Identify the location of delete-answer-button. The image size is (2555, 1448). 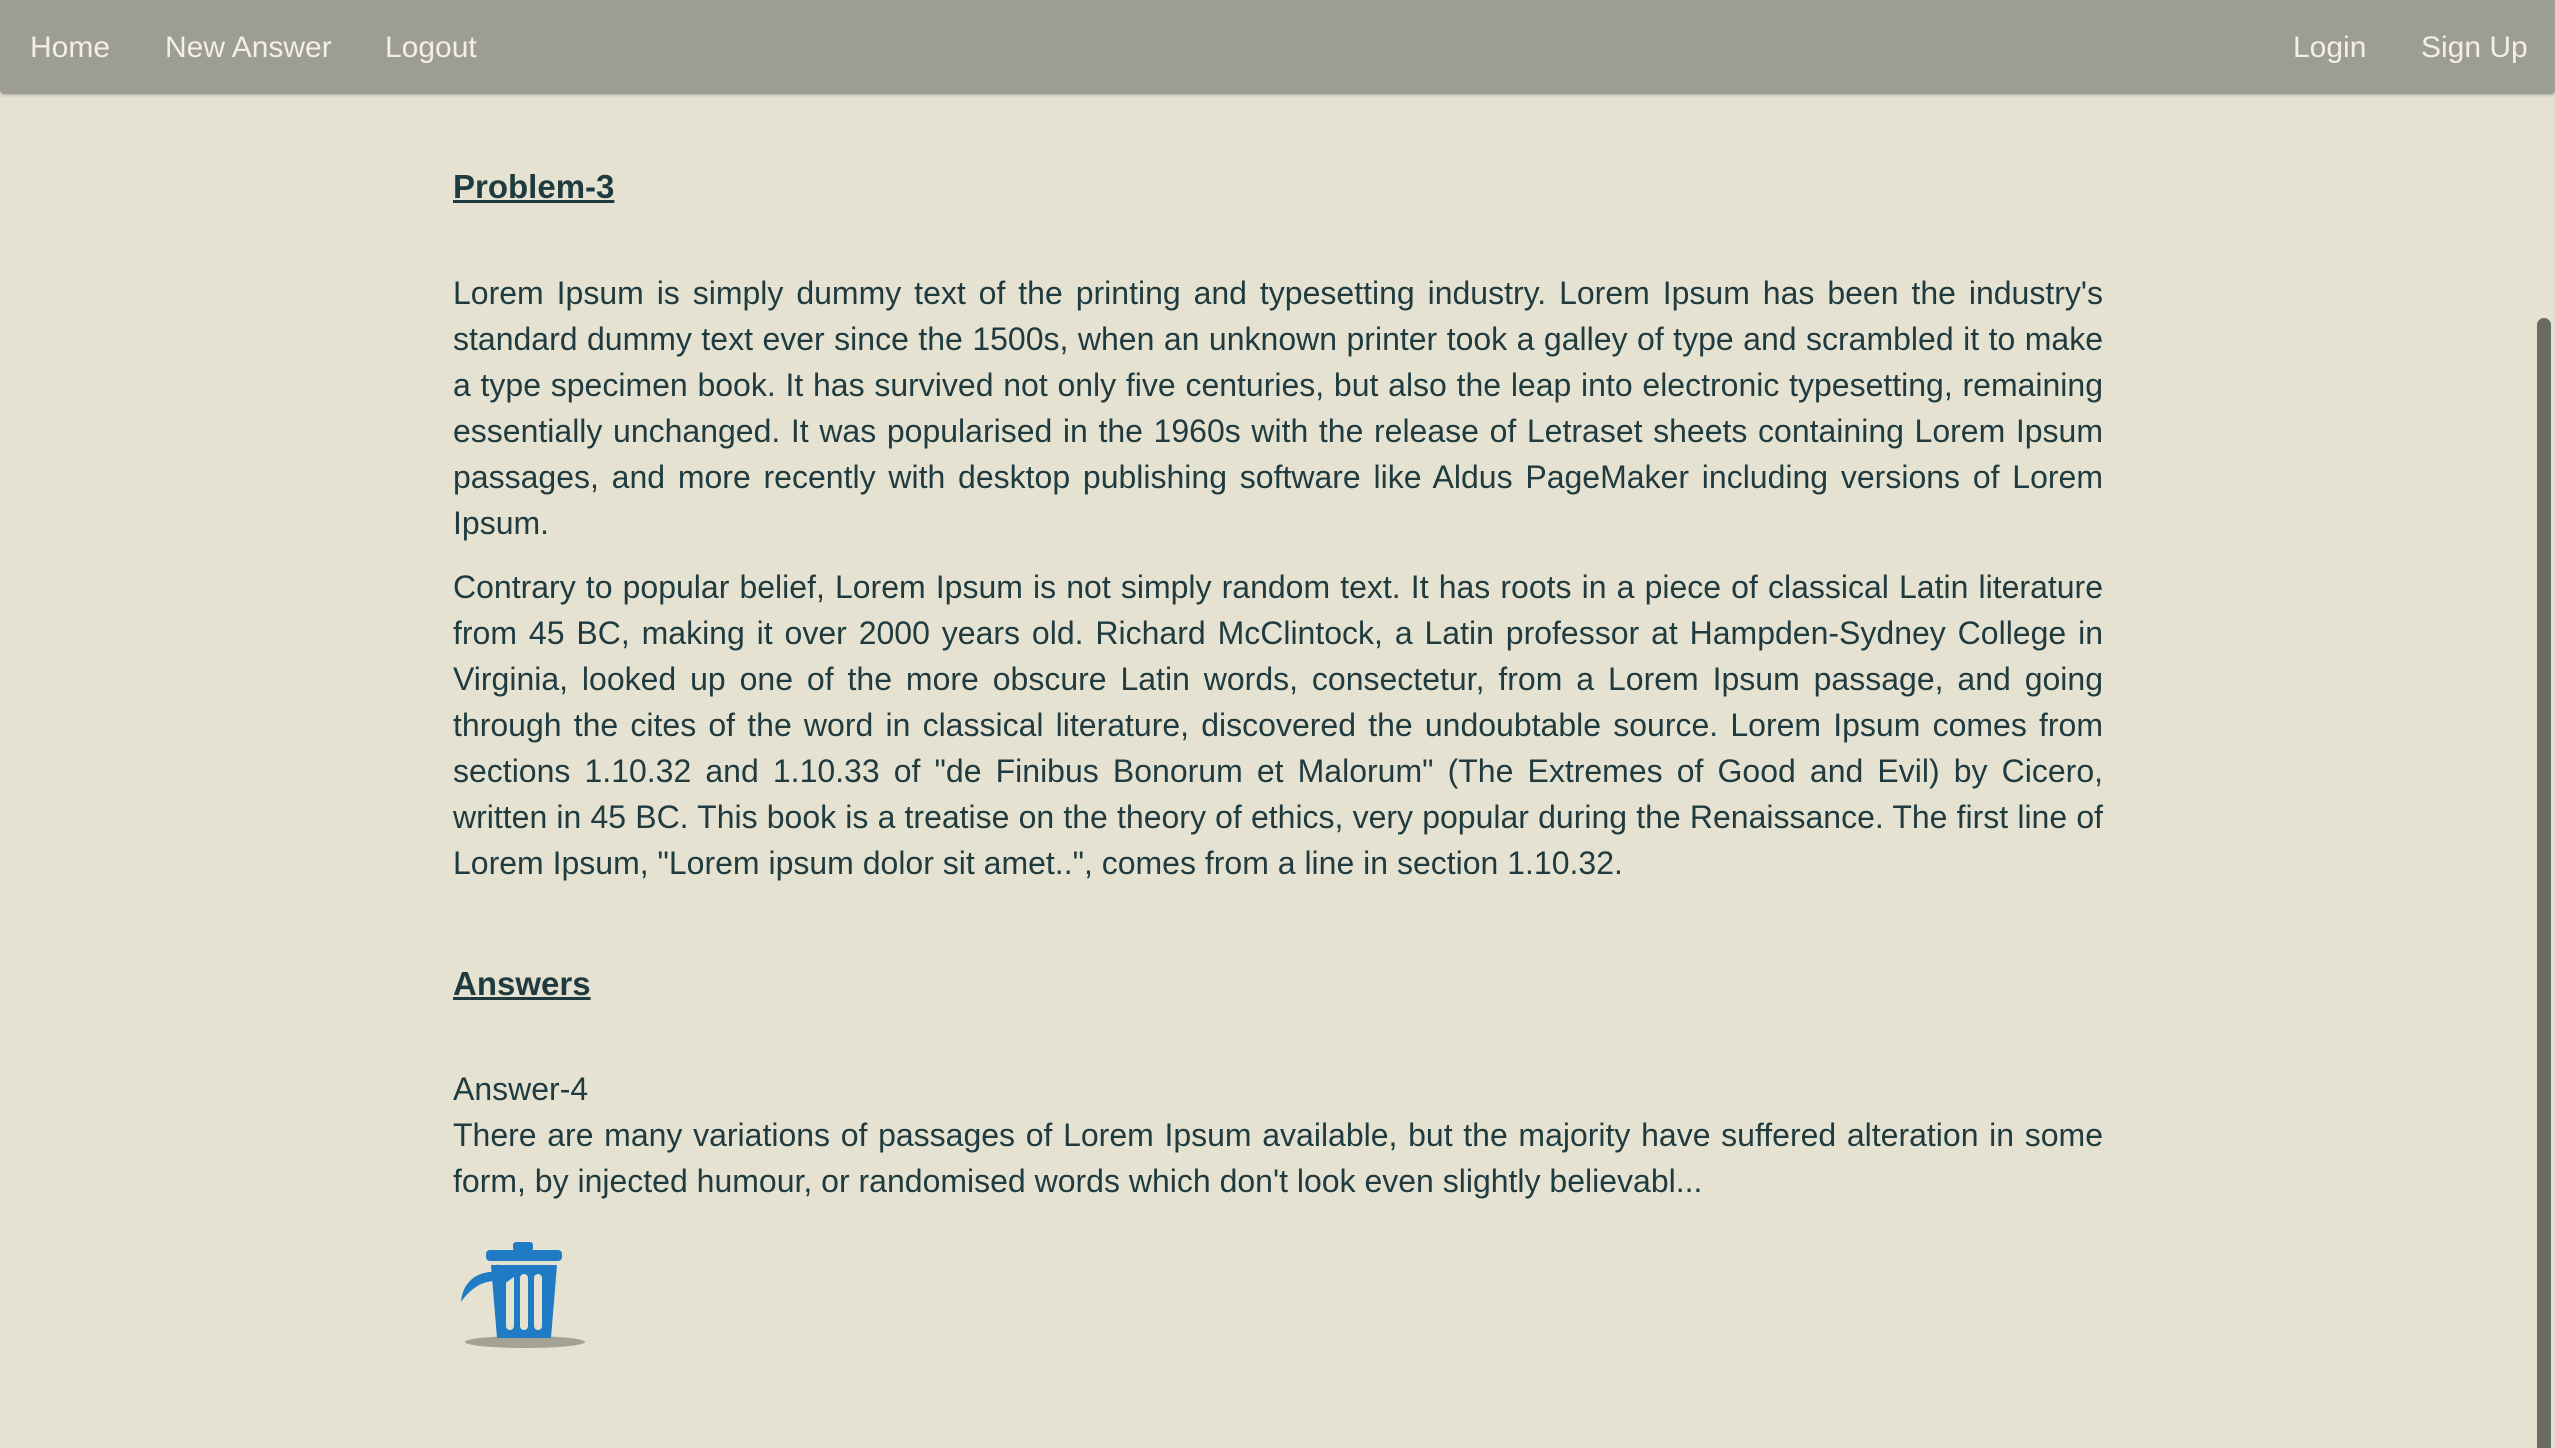
(523, 1296).